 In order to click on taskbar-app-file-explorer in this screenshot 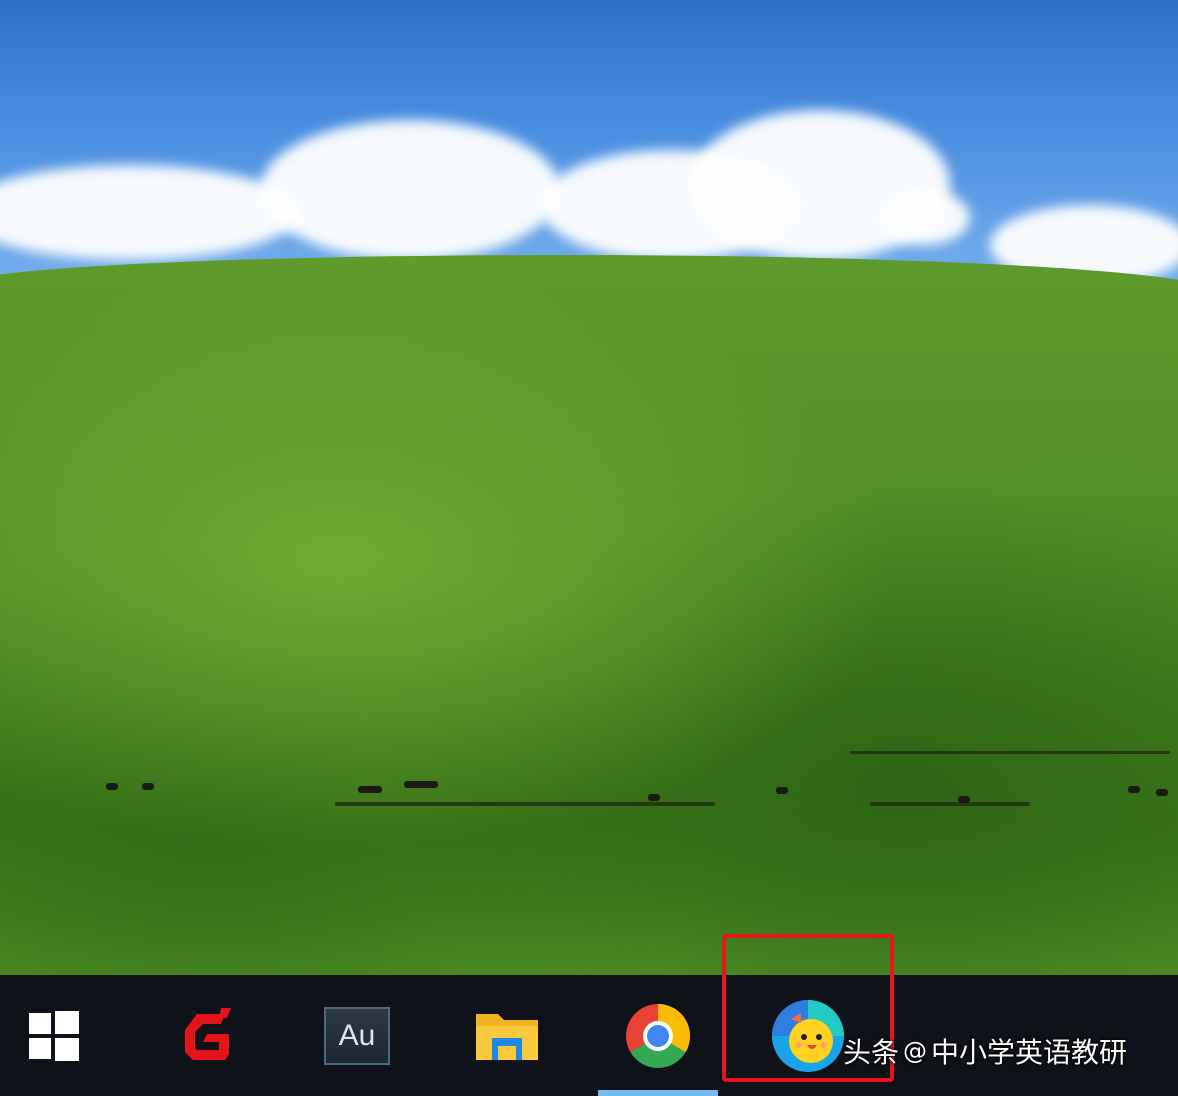, I will do `click(507, 1035)`.